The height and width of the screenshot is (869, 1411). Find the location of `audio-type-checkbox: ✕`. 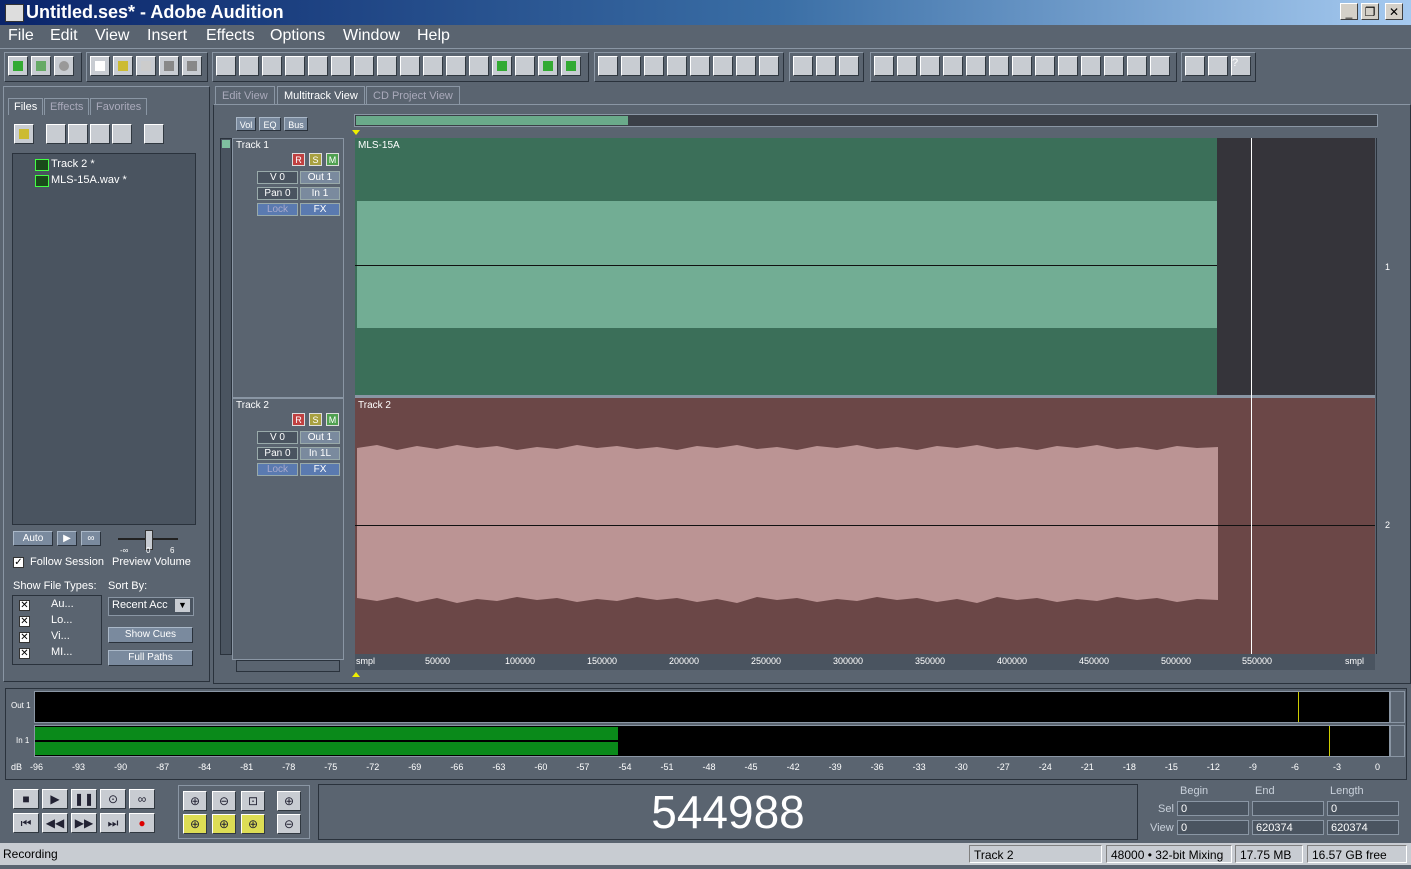

audio-type-checkbox: ✕ is located at coordinates (24, 605).